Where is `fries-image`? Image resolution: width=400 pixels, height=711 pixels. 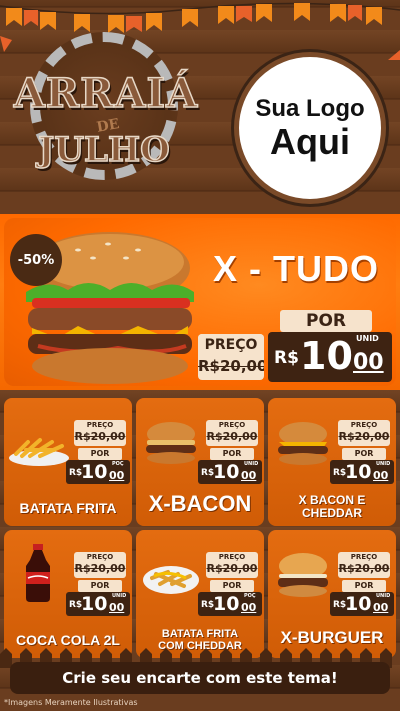 fries-image is located at coordinates (39, 452).